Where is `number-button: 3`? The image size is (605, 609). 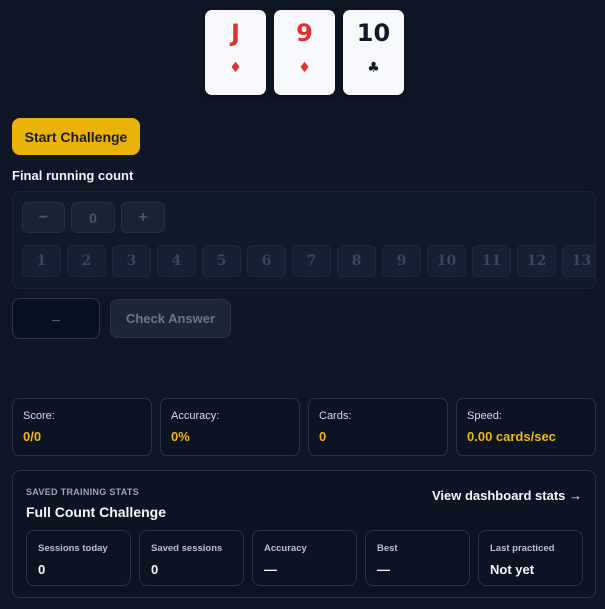 number-button: 3 is located at coordinates (131, 261).